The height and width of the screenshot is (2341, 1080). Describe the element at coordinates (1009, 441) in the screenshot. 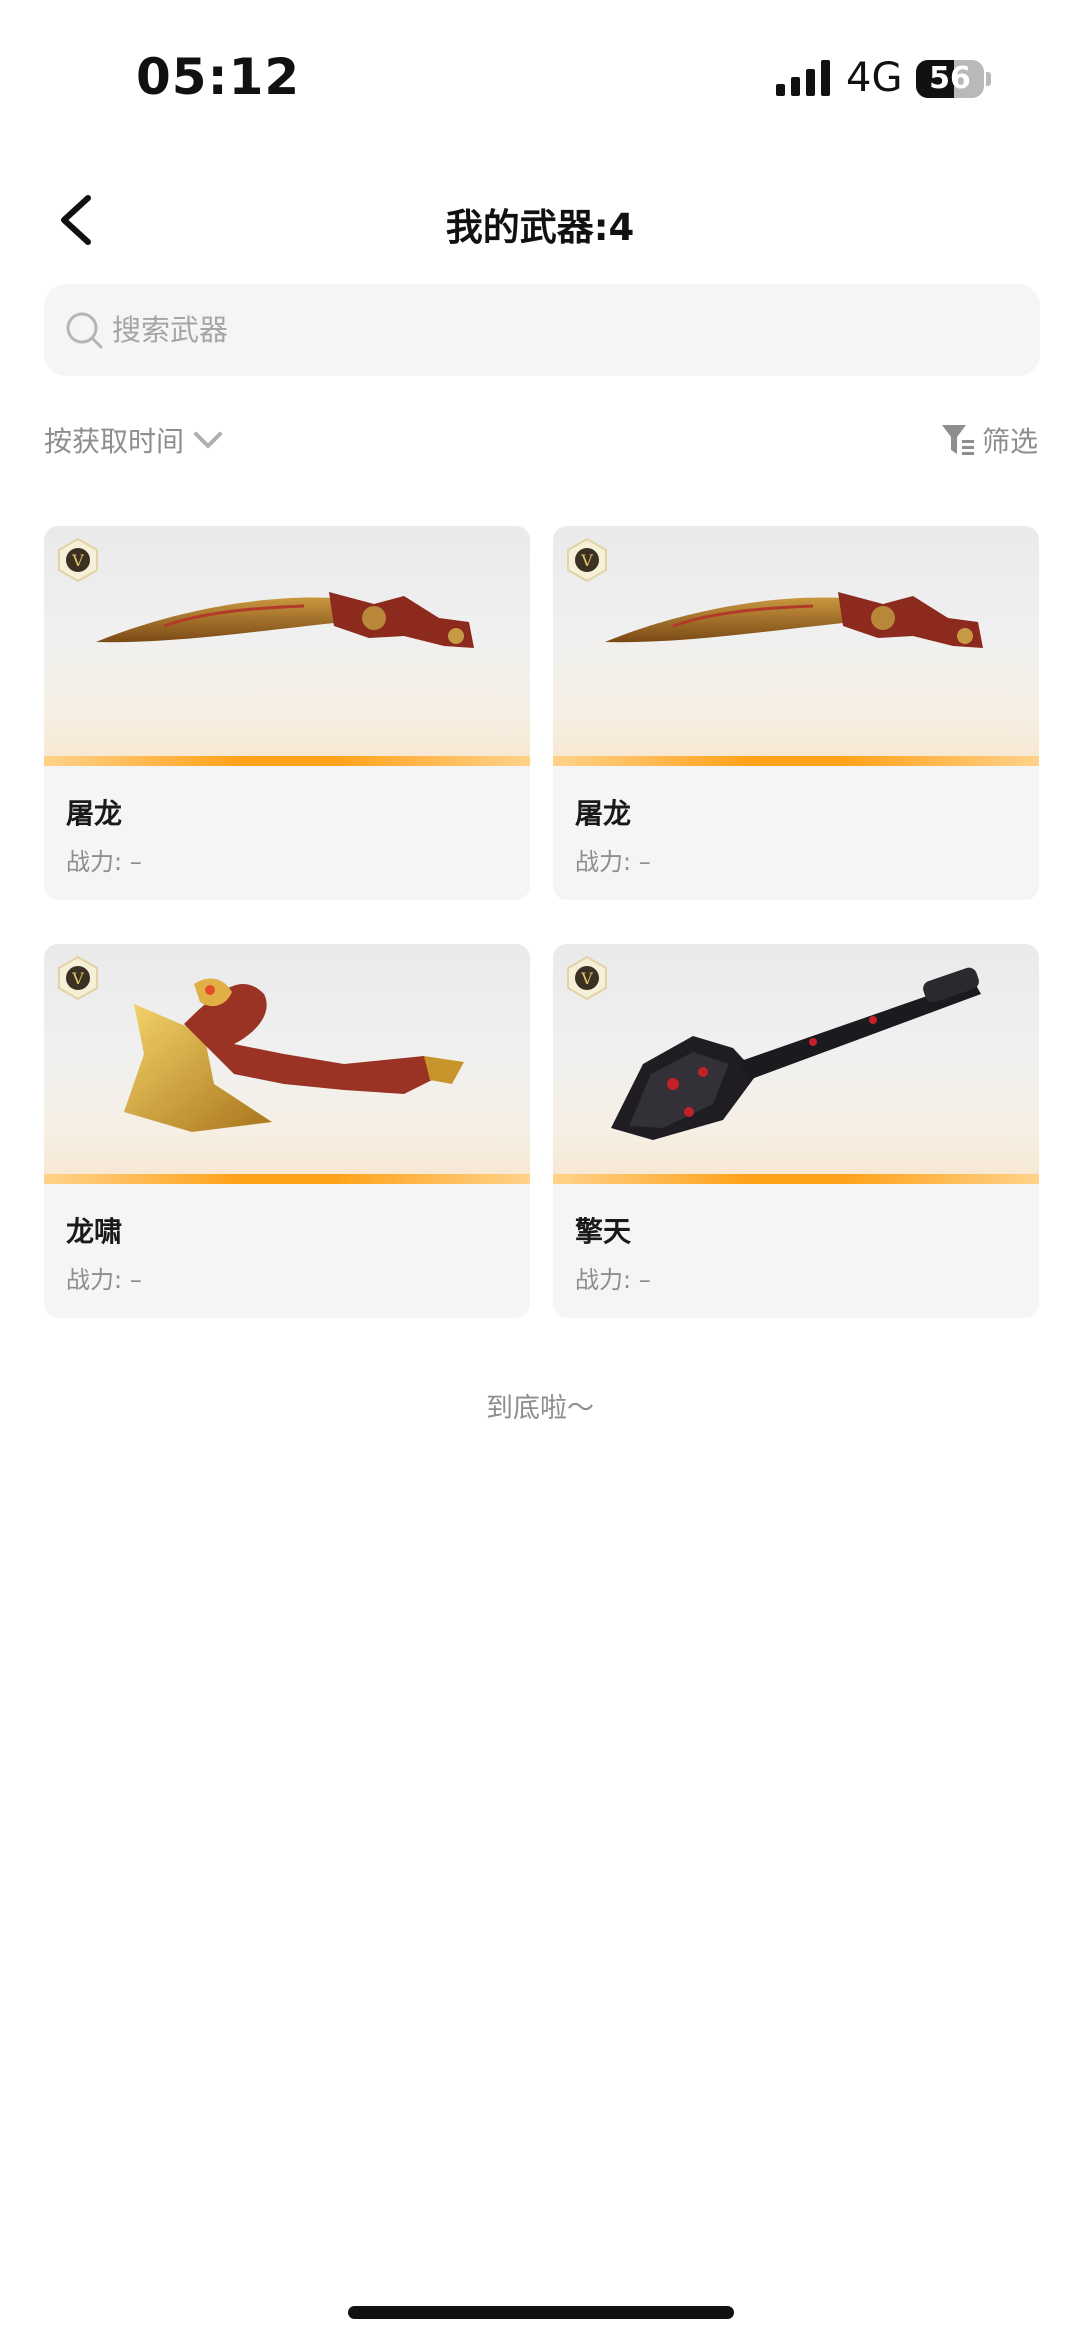

I see `filter-label: 筛选` at that location.